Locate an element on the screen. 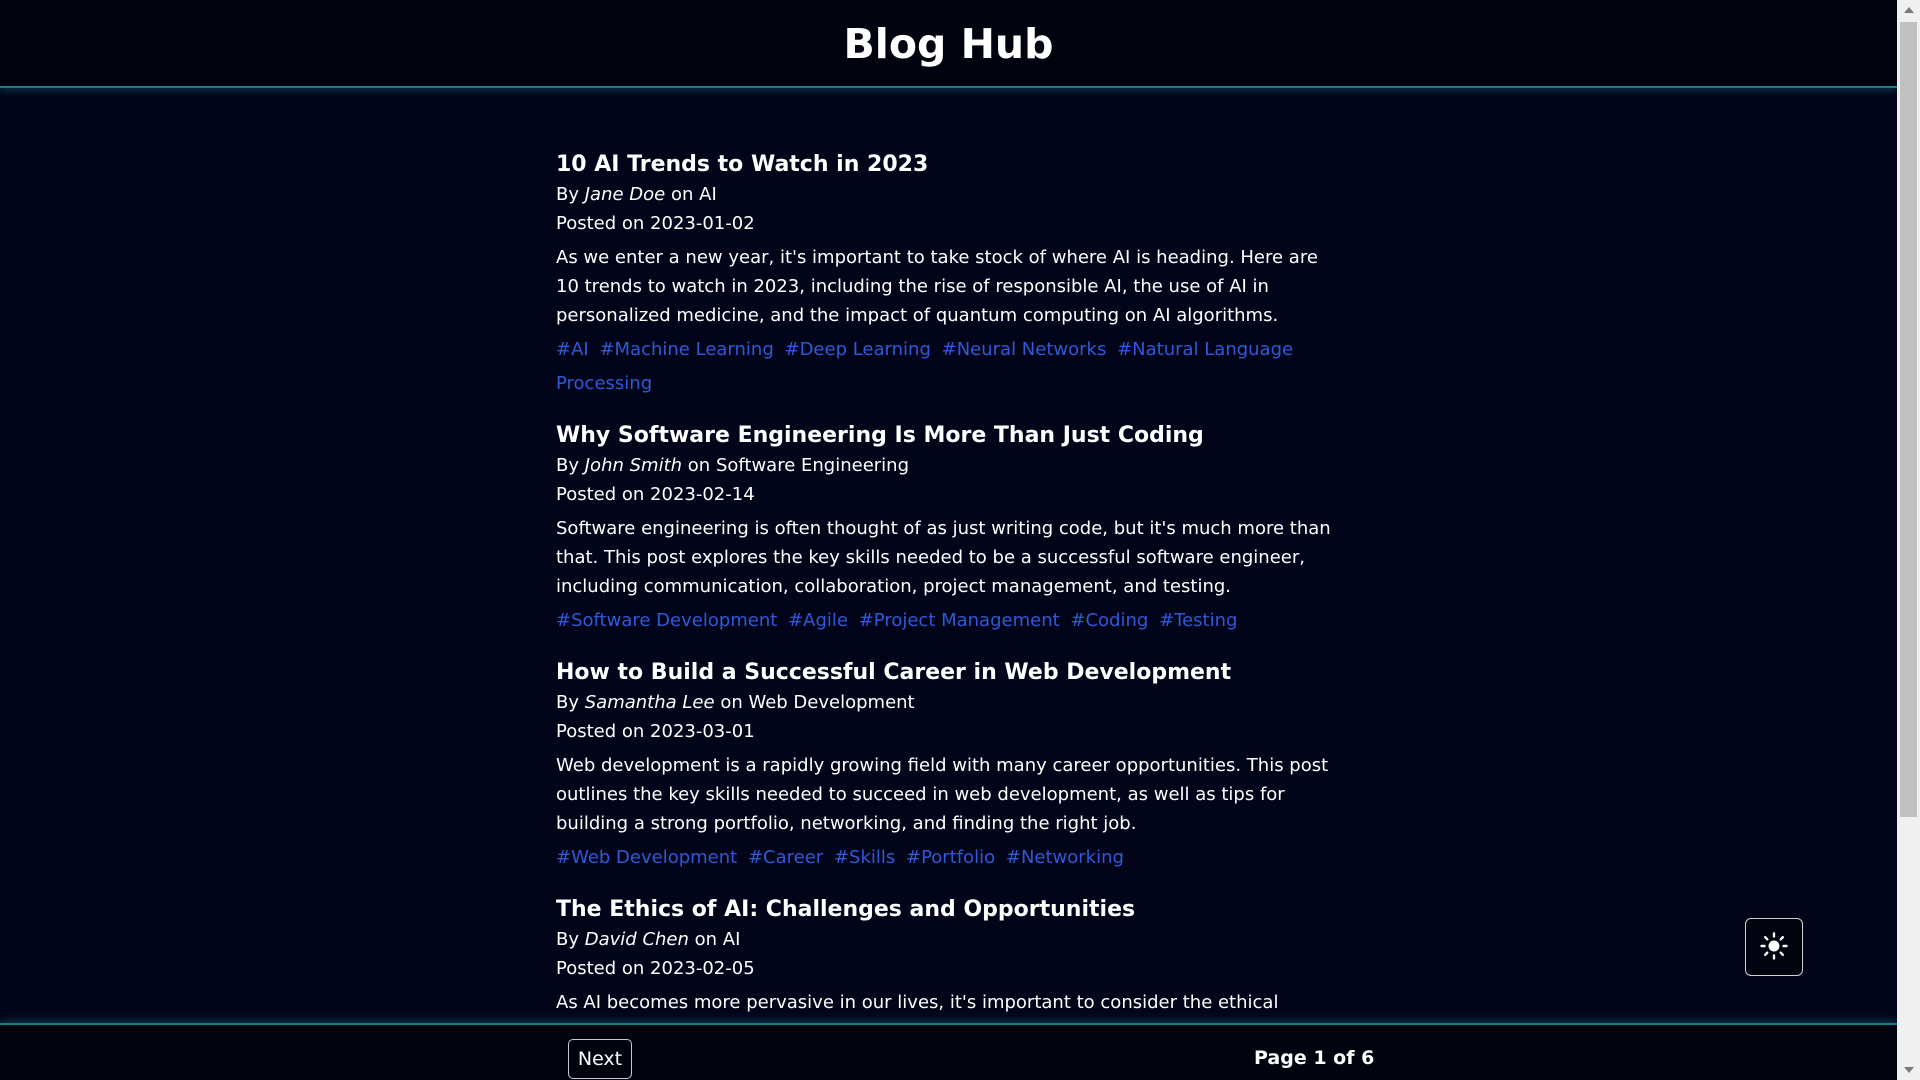 The width and height of the screenshot is (1920, 1080). tag-link: #Project Management is located at coordinates (959, 620).